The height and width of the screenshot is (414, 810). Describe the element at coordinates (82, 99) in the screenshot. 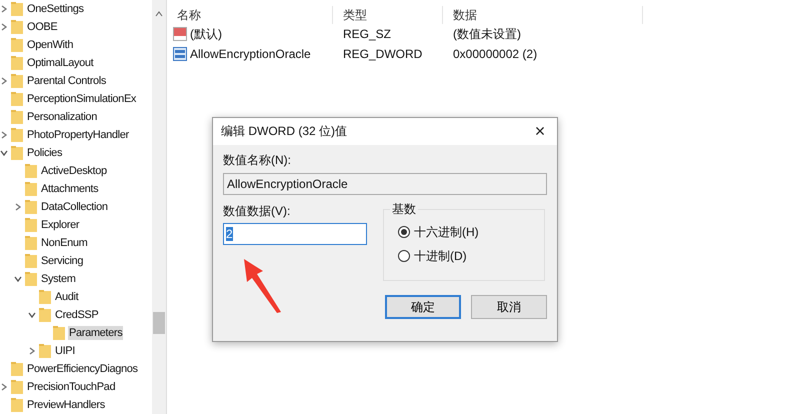

I see `tree-item: PerceptionSimulationEx` at that location.